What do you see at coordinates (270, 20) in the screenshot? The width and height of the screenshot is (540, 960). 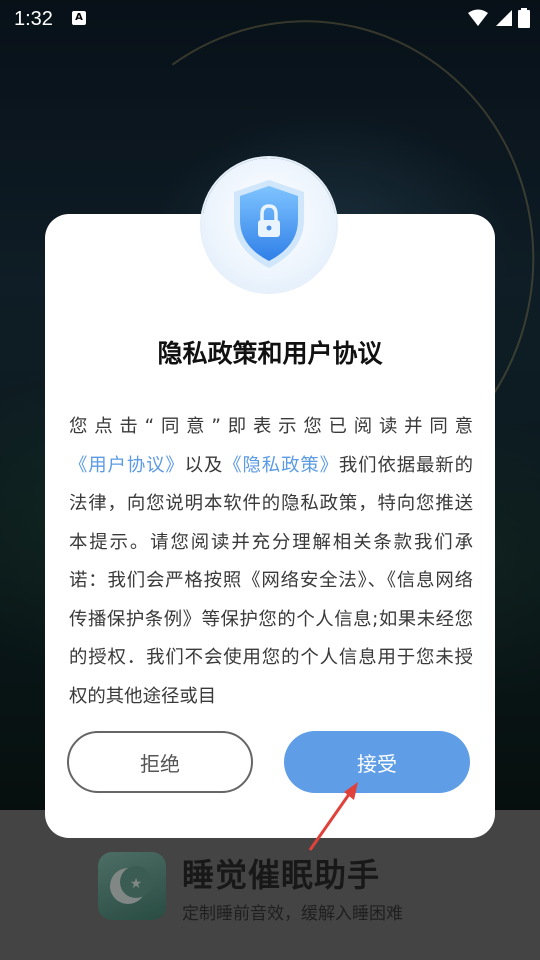 I see `status-bar: 1:32 A` at bounding box center [270, 20].